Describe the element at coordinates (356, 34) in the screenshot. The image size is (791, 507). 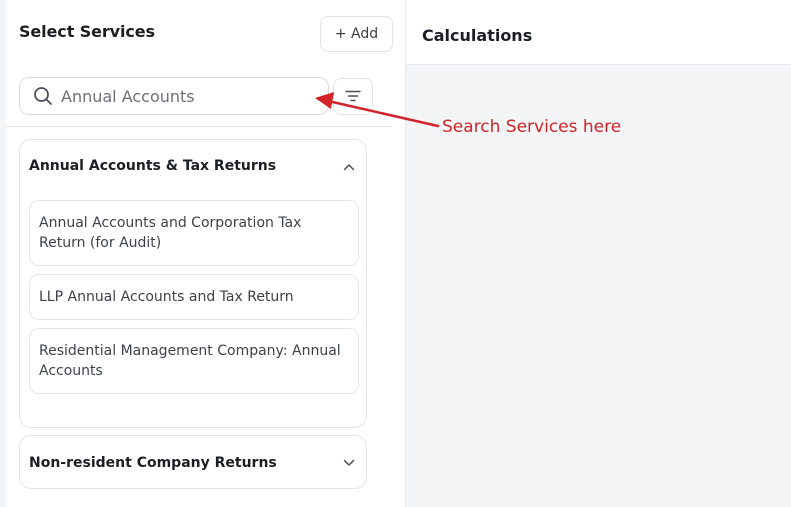
I see `add-service-button: + Add` at that location.